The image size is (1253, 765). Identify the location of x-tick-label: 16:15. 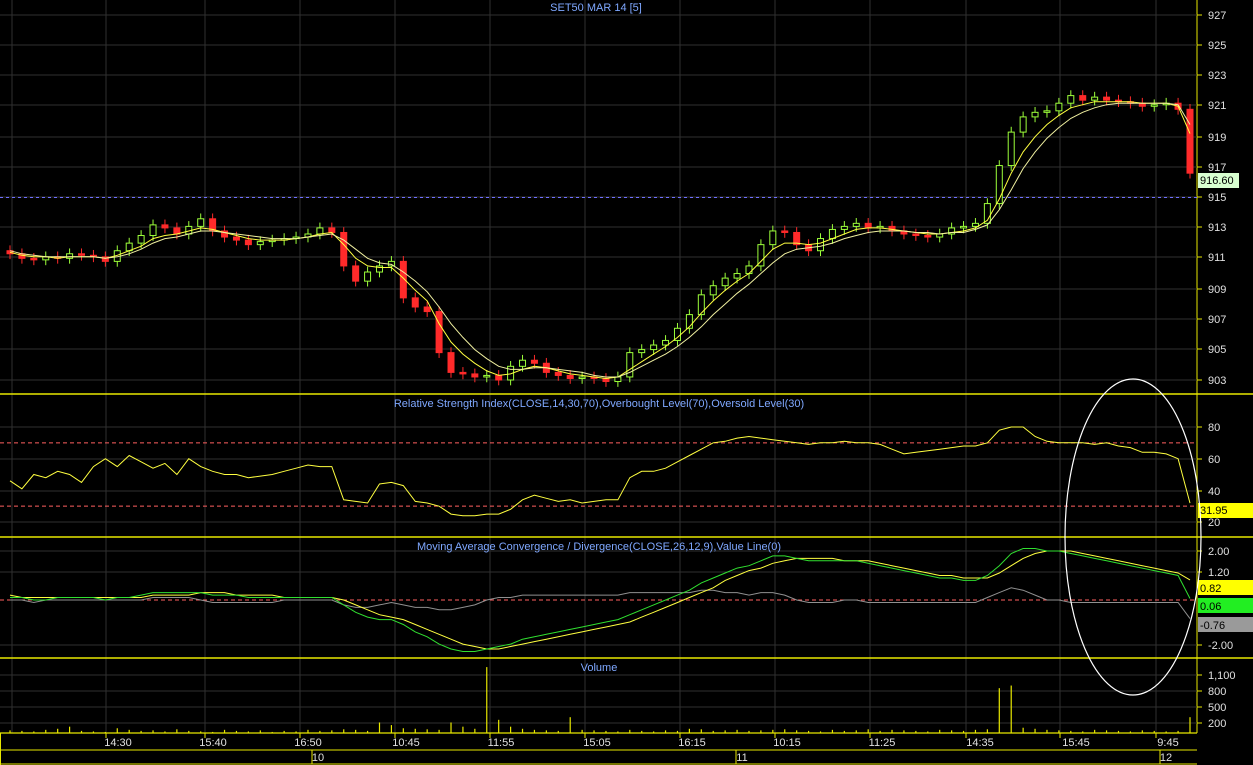
(692, 743).